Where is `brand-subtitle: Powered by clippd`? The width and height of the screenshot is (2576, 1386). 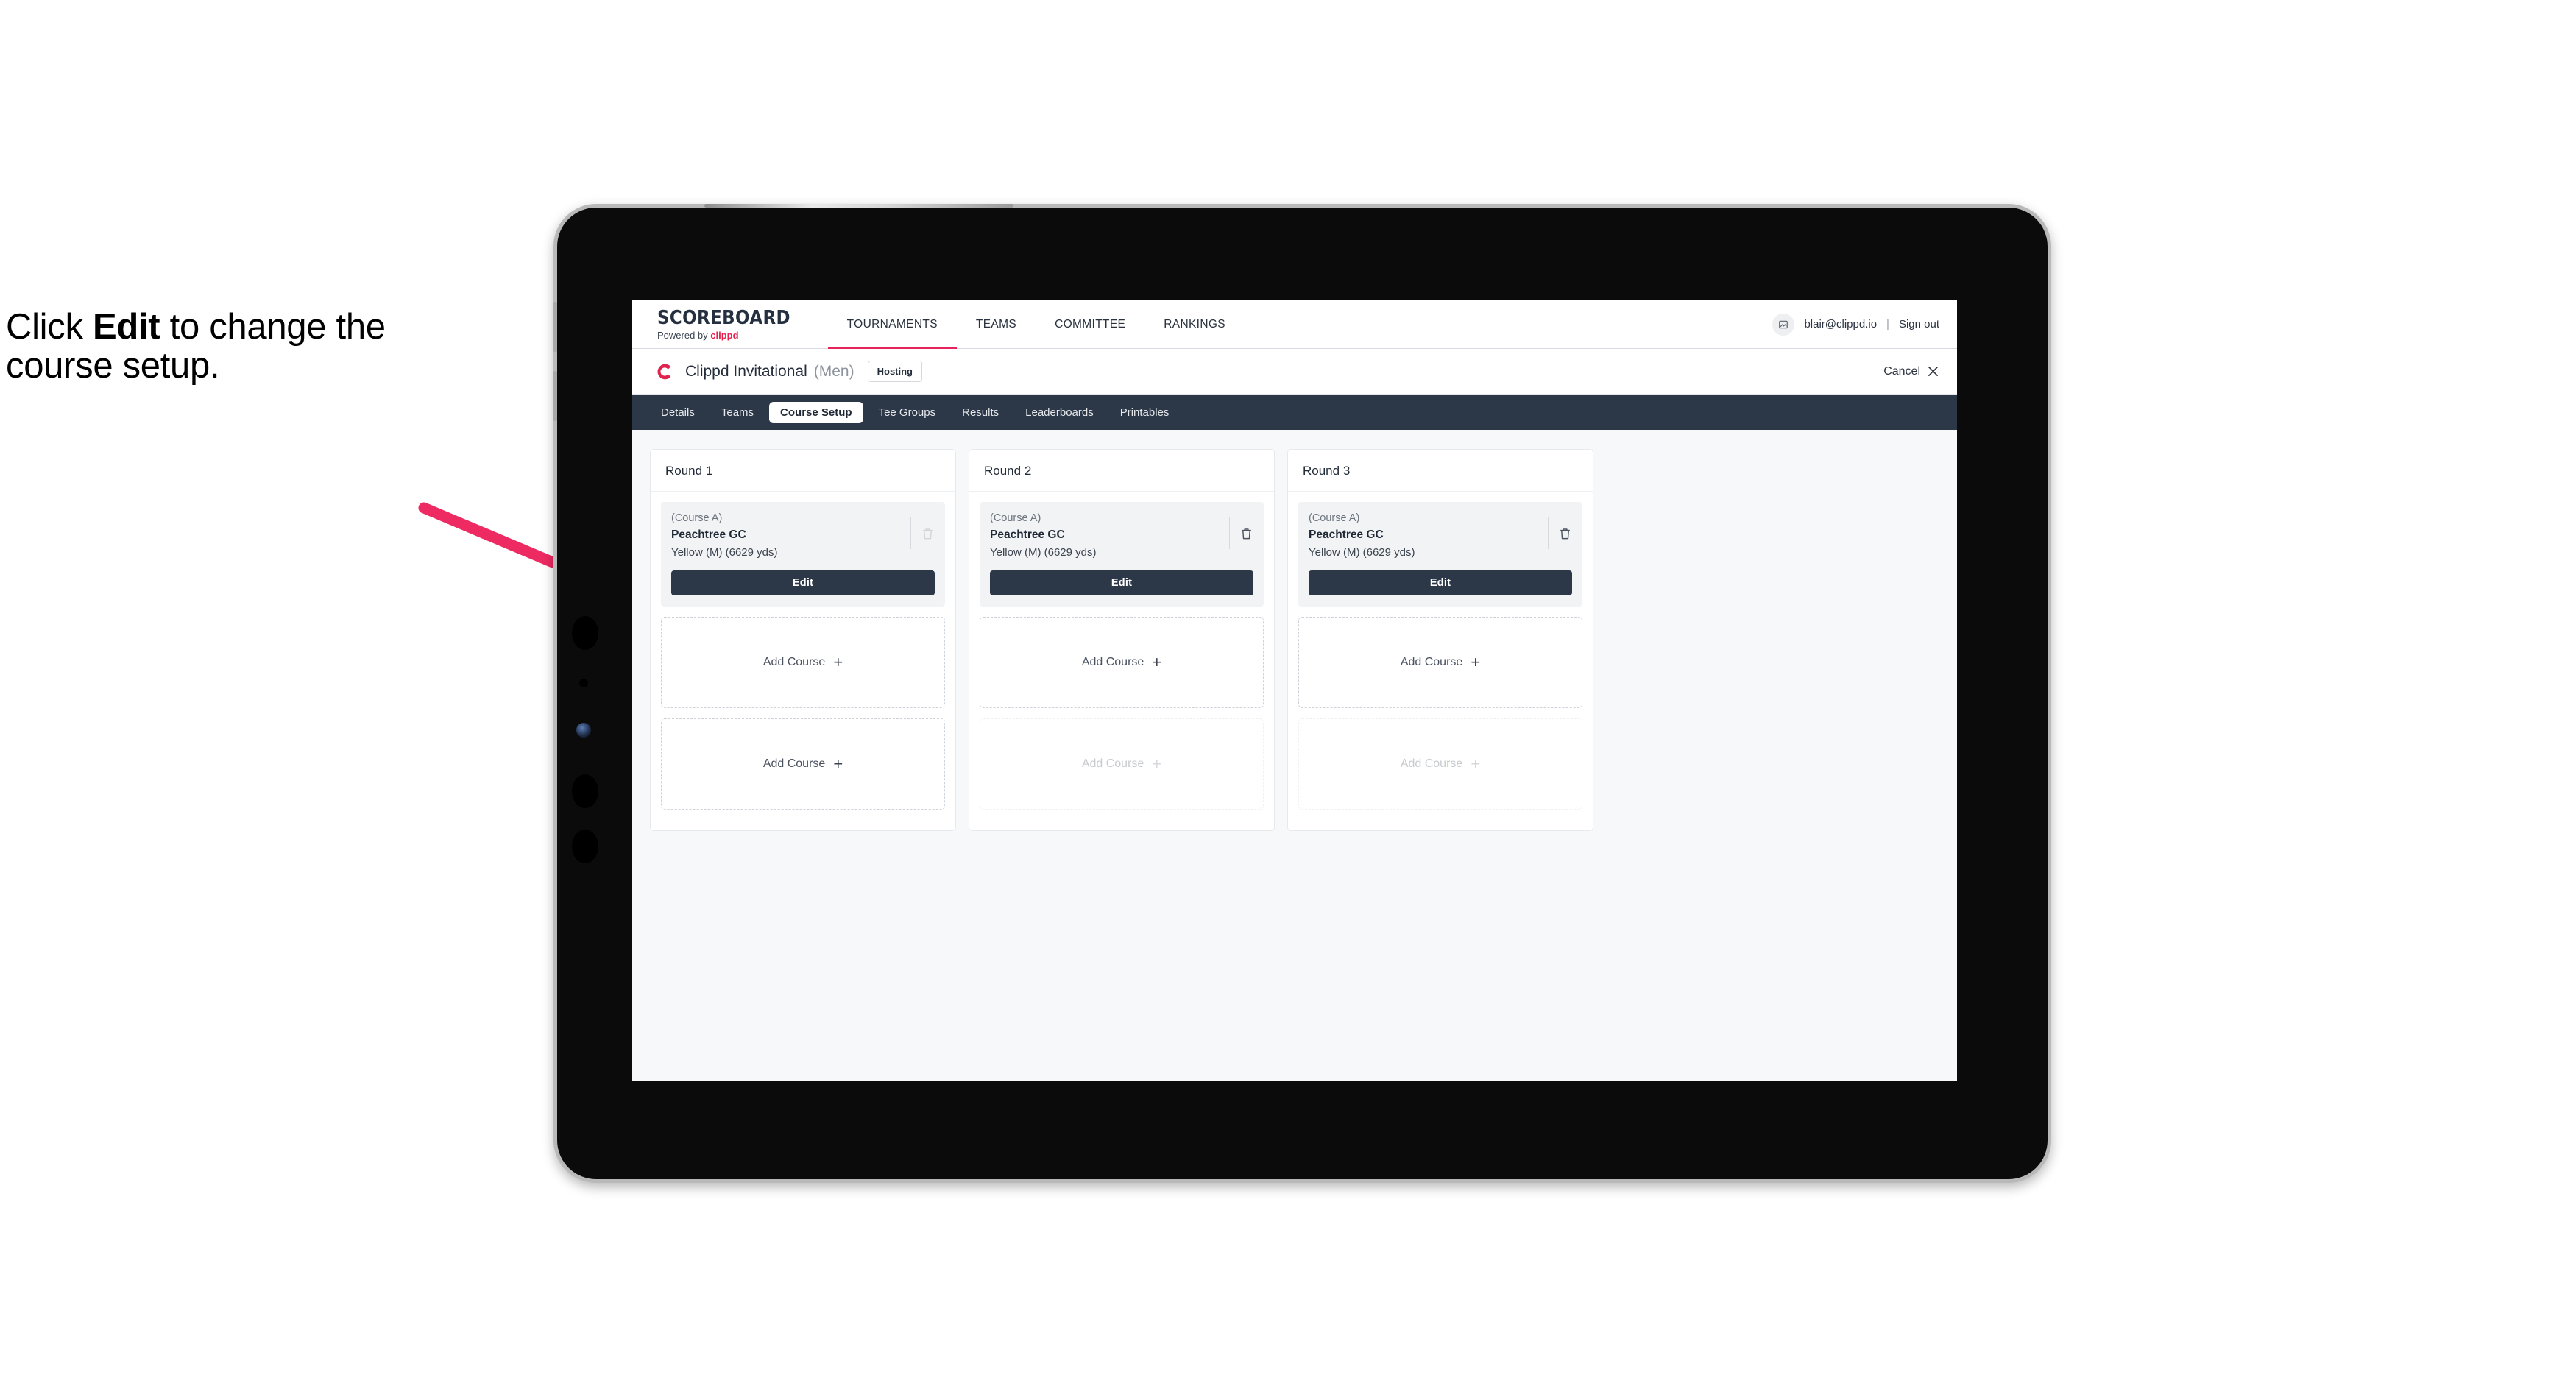 brand-subtitle: Powered by clippd is located at coordinates (733, 335).